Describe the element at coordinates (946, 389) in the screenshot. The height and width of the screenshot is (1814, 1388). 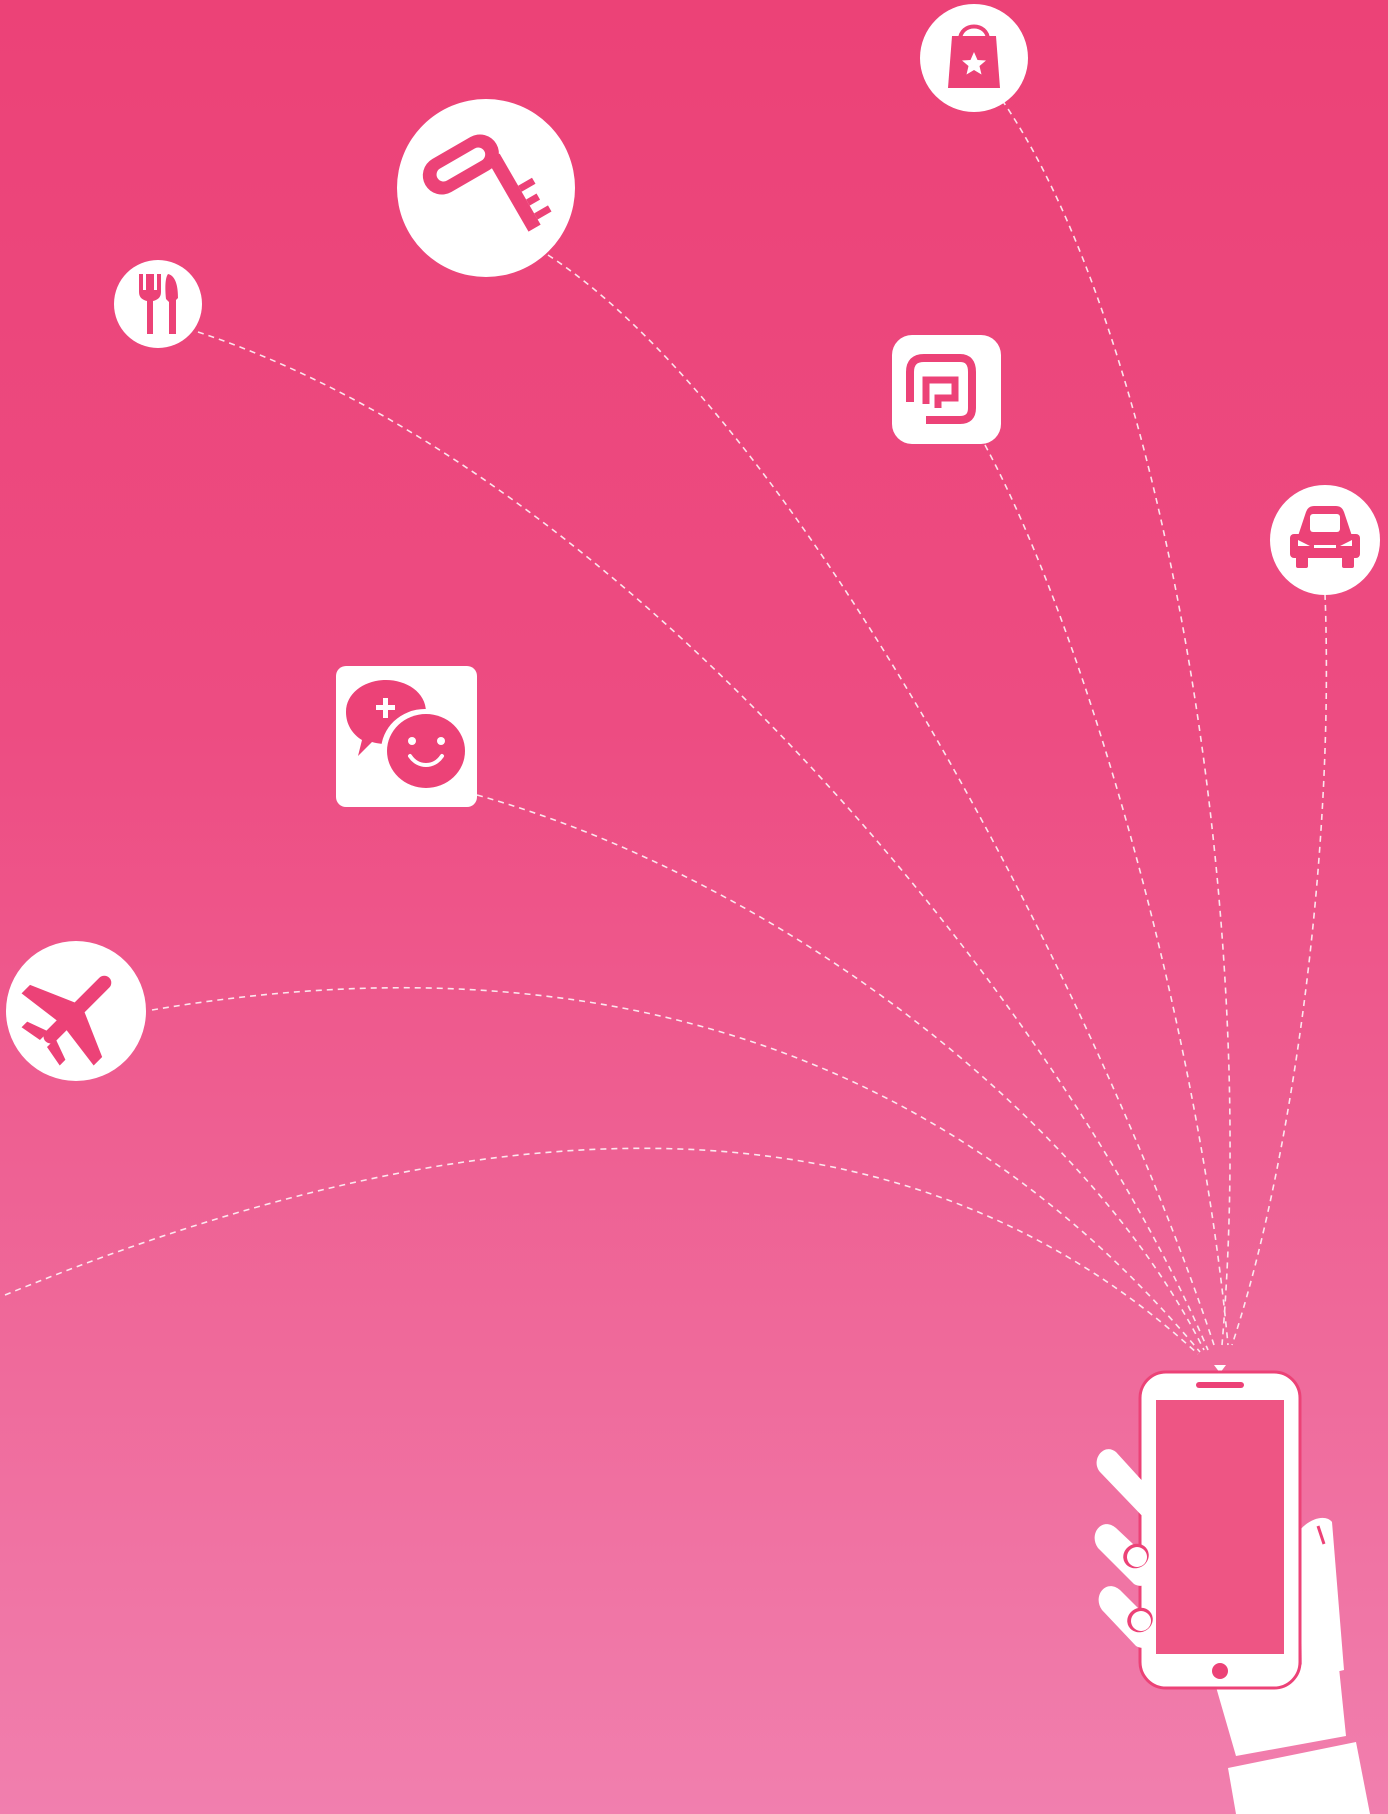
I see `app-logo-icon` at that location.